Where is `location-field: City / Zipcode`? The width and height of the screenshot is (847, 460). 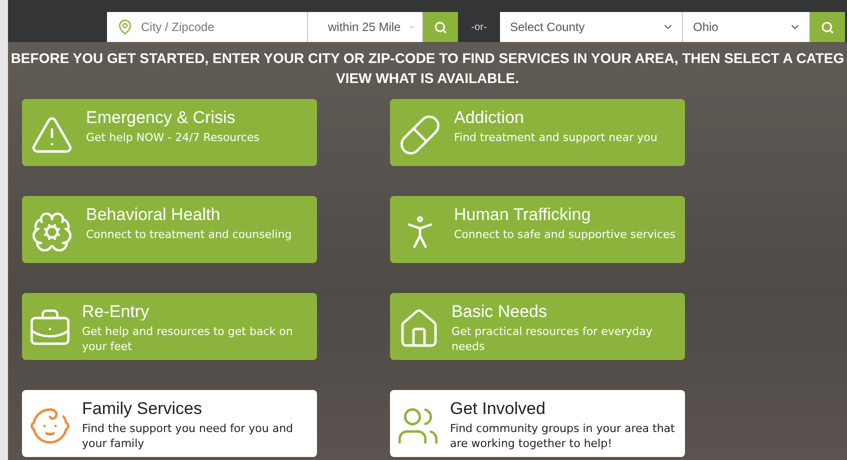
location-field: City / Zipcode is located at coordinates (207, 27).